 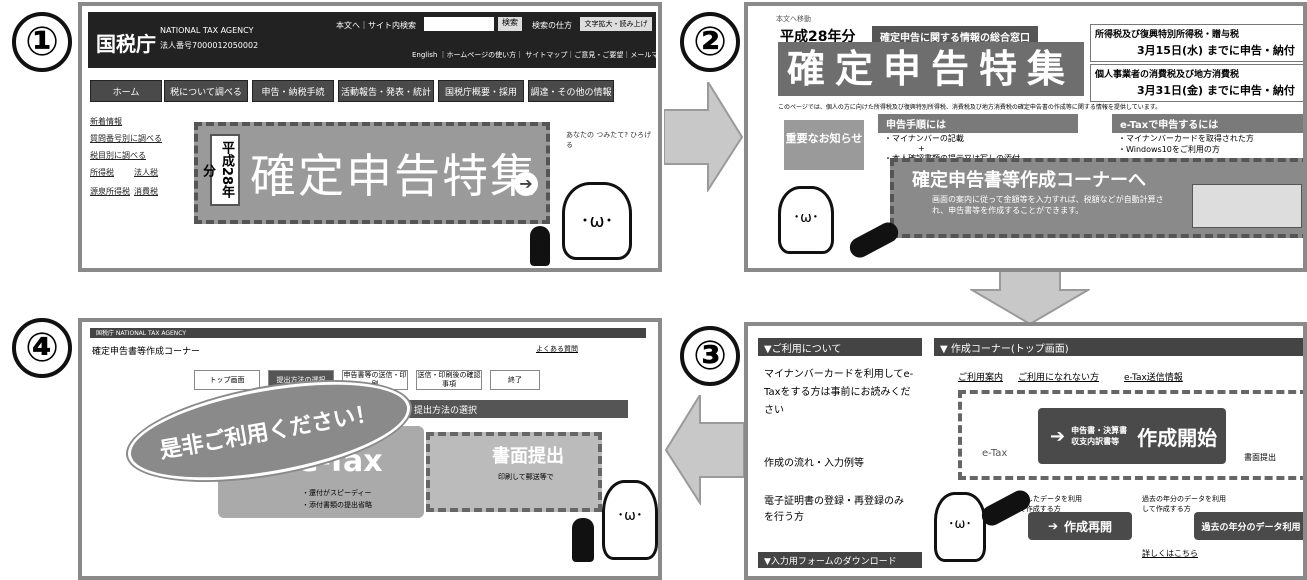 I want to click on corner-link: 確定申告書等作成コーナーへ, so click(x=1029, y=179).